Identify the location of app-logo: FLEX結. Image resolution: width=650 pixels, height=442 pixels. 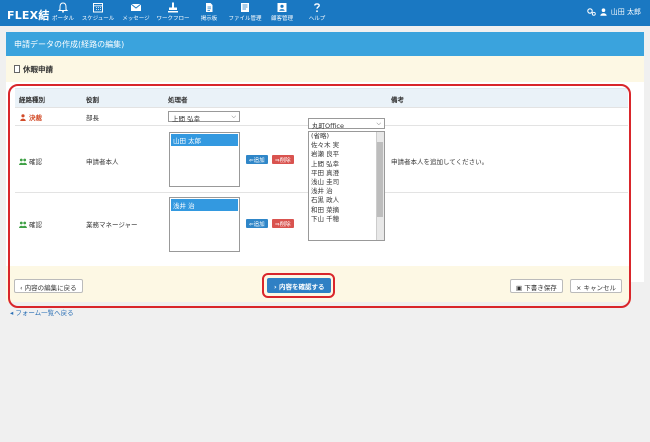
(28, 15).